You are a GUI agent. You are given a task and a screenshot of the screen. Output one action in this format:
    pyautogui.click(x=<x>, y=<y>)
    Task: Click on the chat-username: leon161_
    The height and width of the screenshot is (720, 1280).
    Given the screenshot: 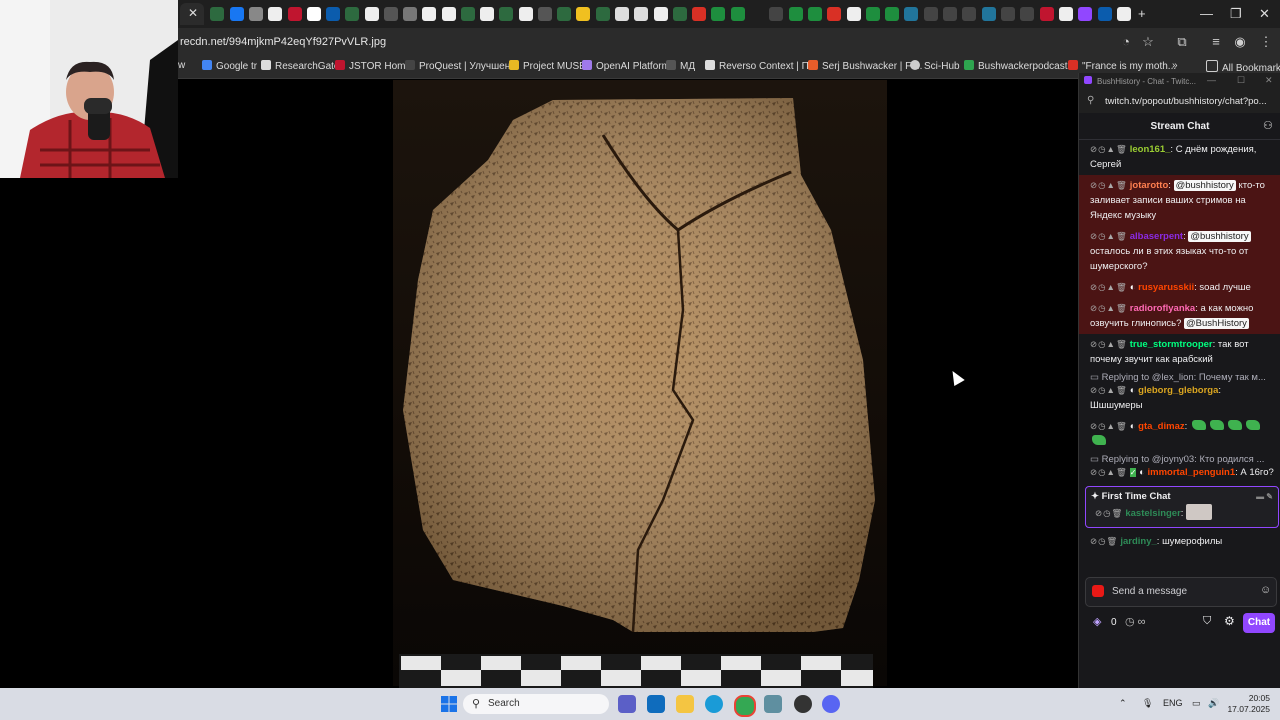 What is the action you would take?
    pyautogui.click(x=1150, y=149)
    